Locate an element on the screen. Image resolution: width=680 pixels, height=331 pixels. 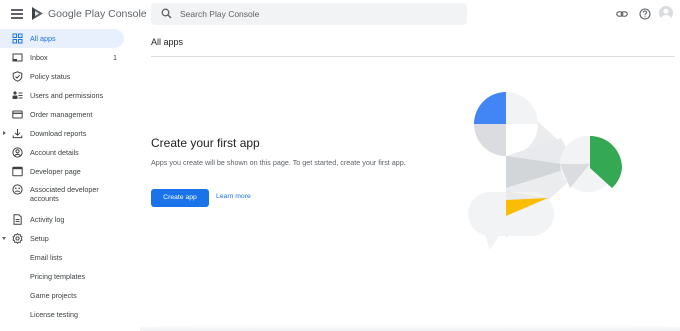
sidebar-item-label: Users and permissions is located at coordinates (67, 95).